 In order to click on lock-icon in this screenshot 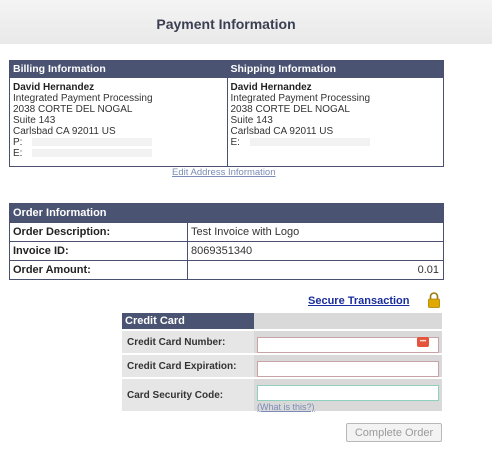, I will do `click(434, 300)`.